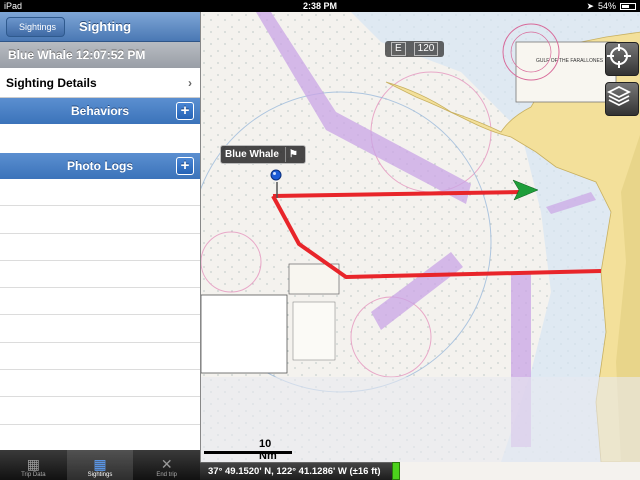 Image resolution: width=640 pixels, height=480 pixels. Describe the element at coordinates (292, 154) in the screenshot. I see `flag-icon: ⚑` at that location.